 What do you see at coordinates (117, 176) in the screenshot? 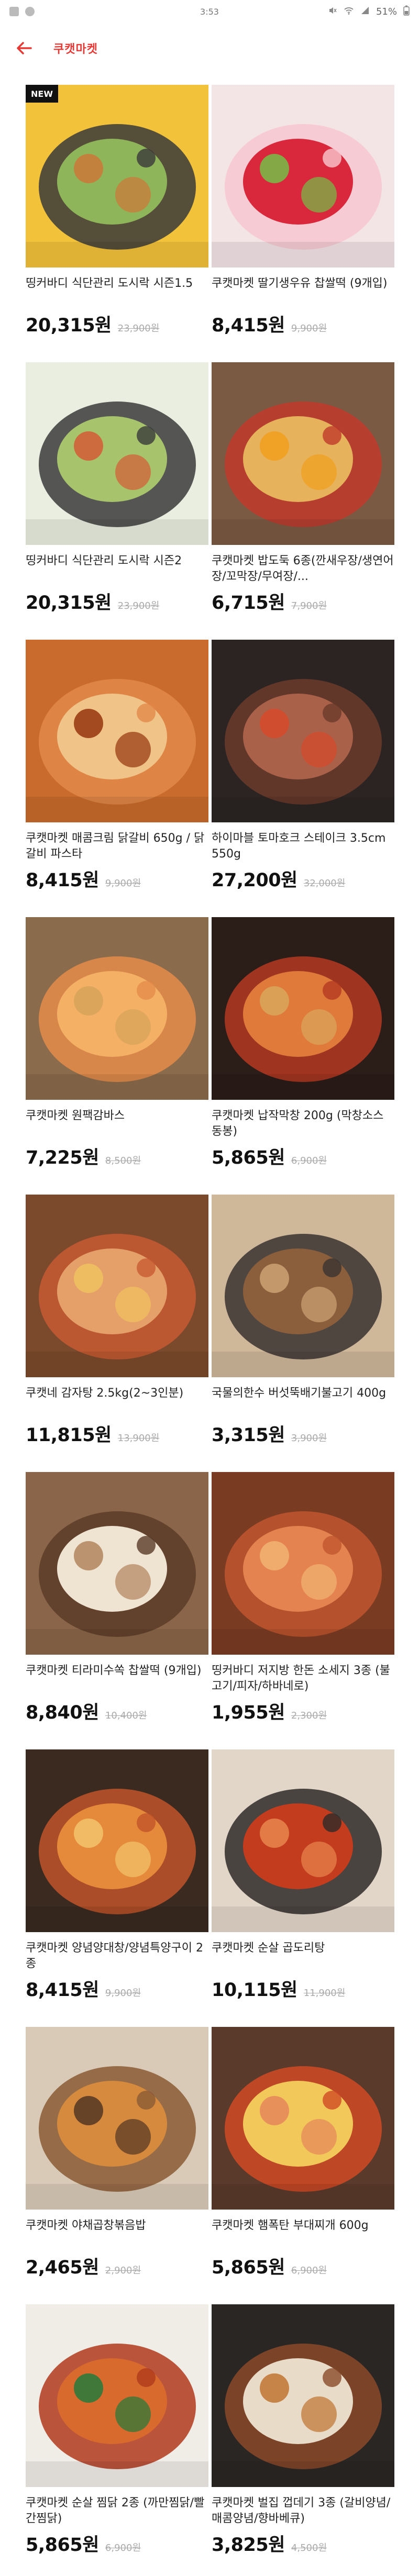
I see `product-image: NEW` at bounding box center [117, 176].